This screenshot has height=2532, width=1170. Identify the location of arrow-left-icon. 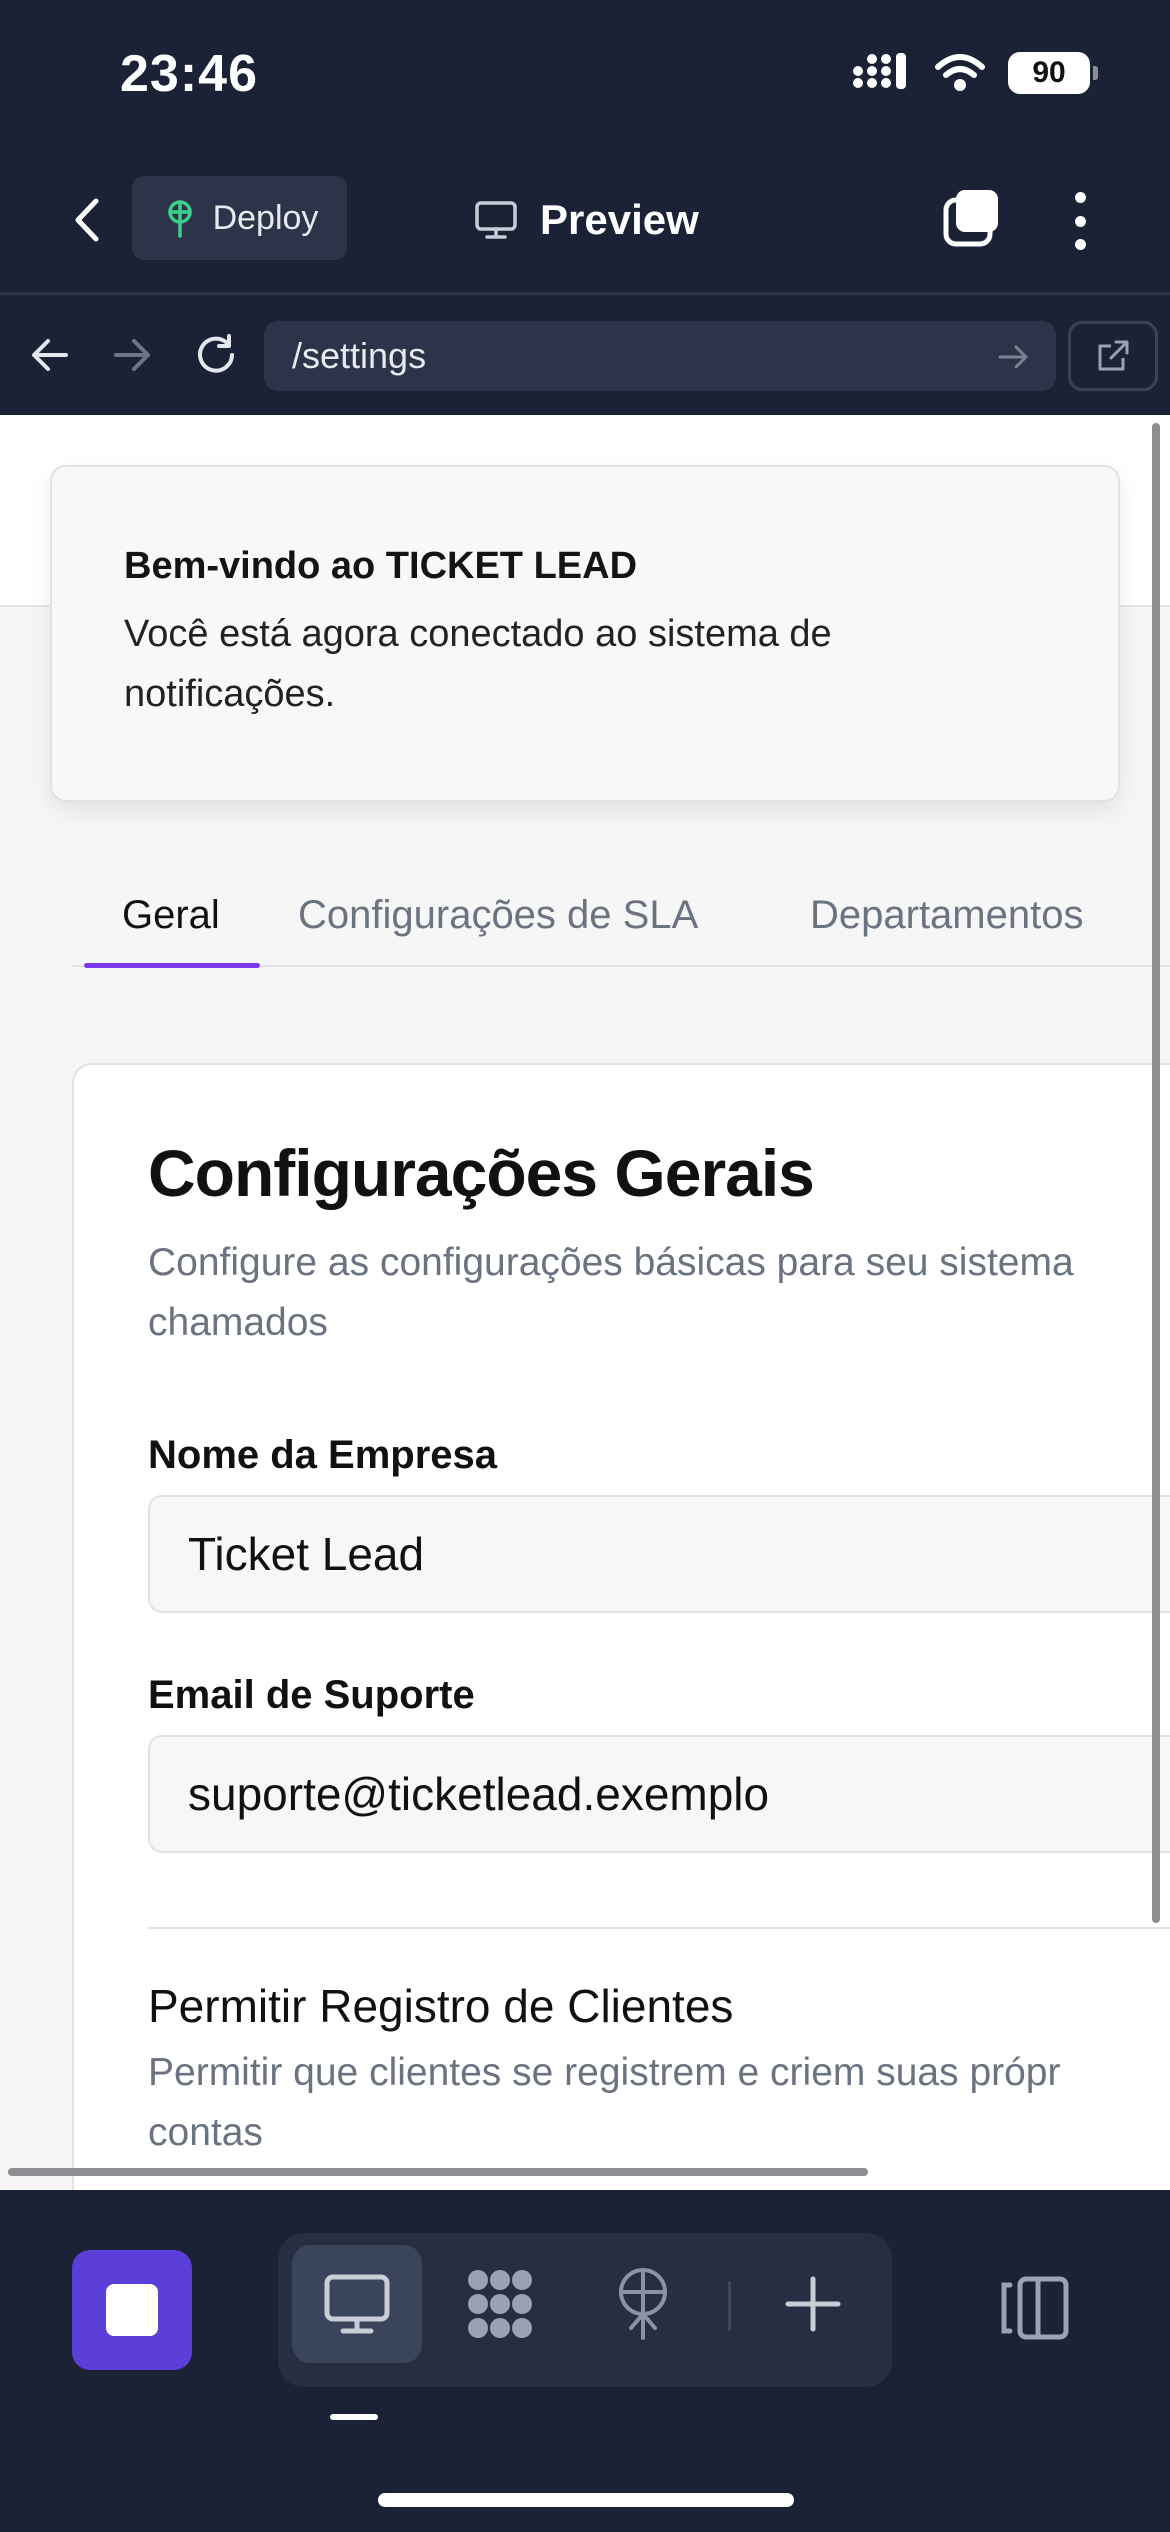
(50, 355).